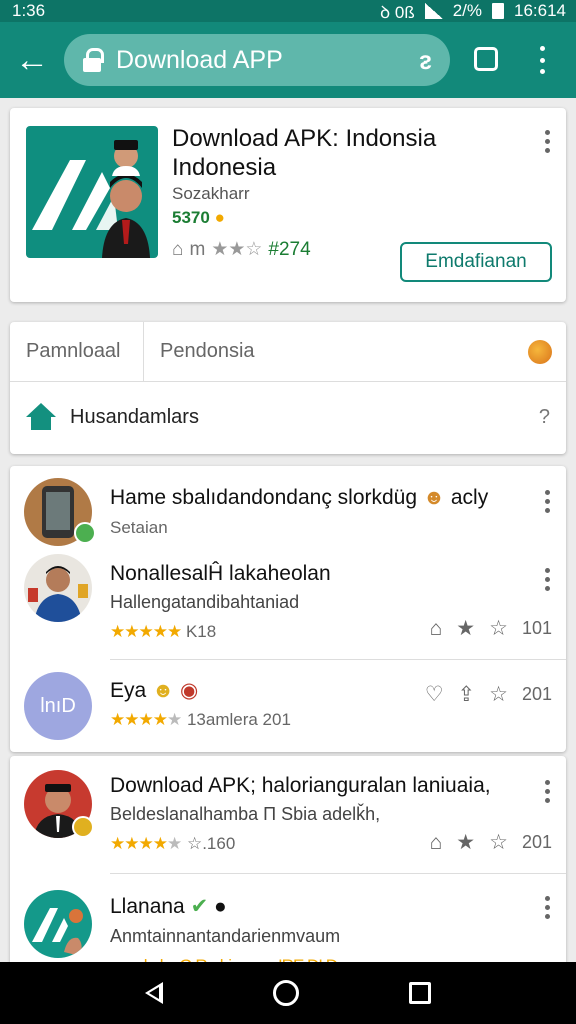 The width and height of the screenshot is (576, 1024). Describe the element at coordinates (210, 194) in the screenshot. I see `app-developer: Sozakharr` at that location.